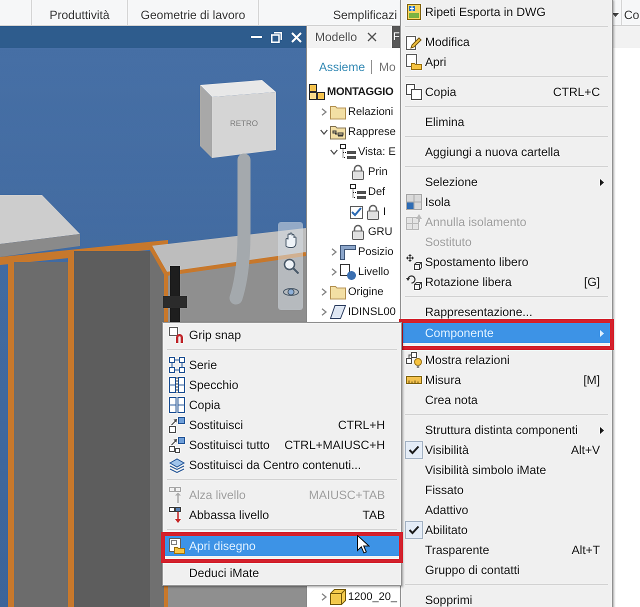  What do you see at coordinates (592, 282) in the screenshot?
I see `shortcut-text: [G]` at bounding box center [592, 282].